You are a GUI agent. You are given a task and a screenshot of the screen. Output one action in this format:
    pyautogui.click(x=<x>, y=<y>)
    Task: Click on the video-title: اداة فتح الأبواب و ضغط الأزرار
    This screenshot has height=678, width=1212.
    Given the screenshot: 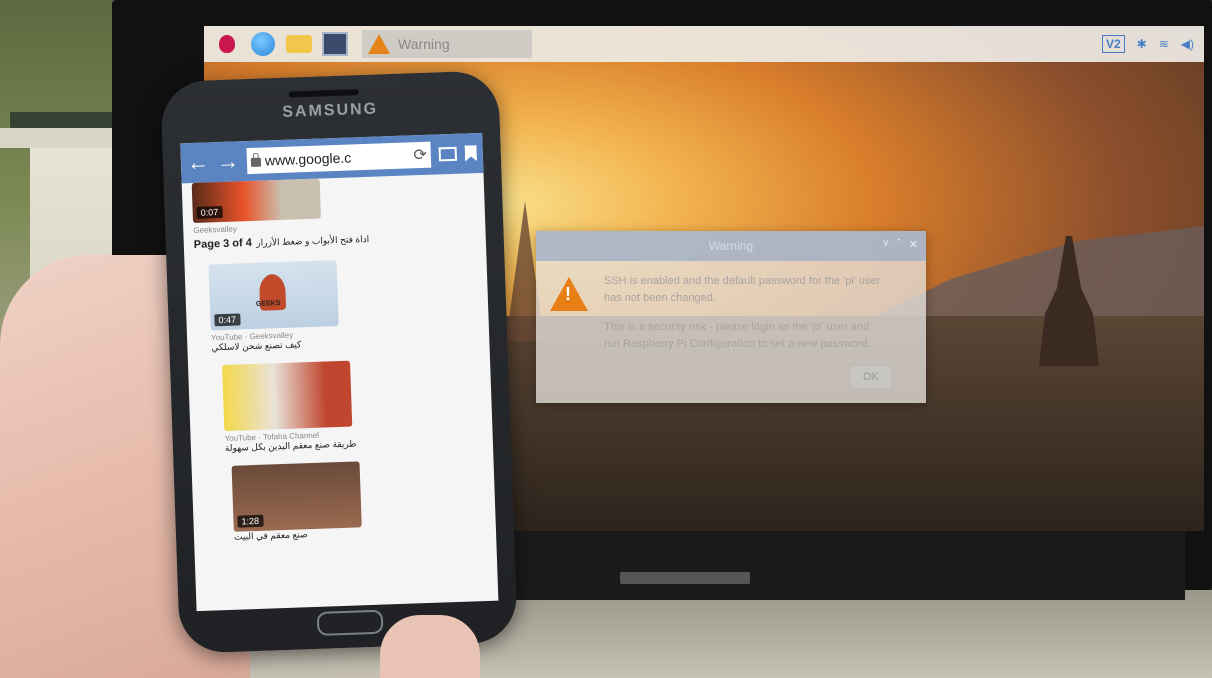 What is the action you would take?
    pyautogui.click(x=312, y=241)
    